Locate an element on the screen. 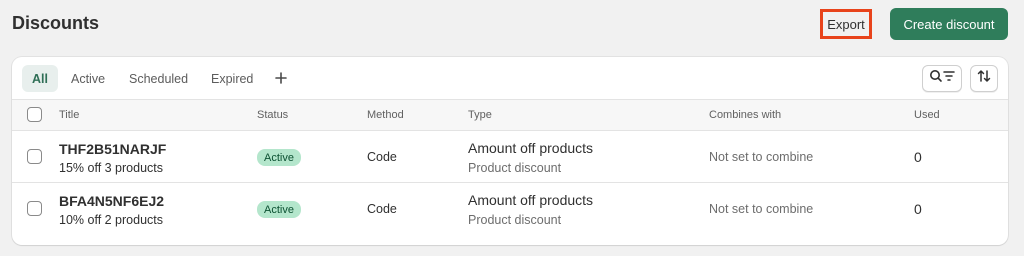 The image size is (1024, 256). select-all-checkbox is located at coordinates (34, 114).